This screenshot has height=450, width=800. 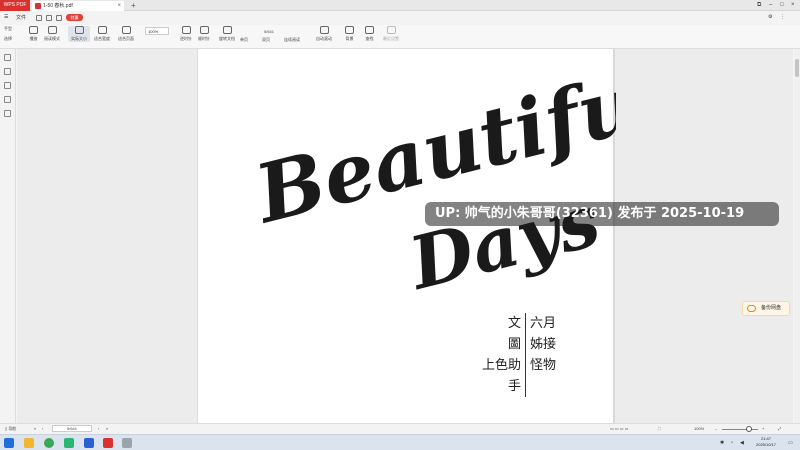 I want to click on hand-tool-button: 手型, so click(x=8, y=29).